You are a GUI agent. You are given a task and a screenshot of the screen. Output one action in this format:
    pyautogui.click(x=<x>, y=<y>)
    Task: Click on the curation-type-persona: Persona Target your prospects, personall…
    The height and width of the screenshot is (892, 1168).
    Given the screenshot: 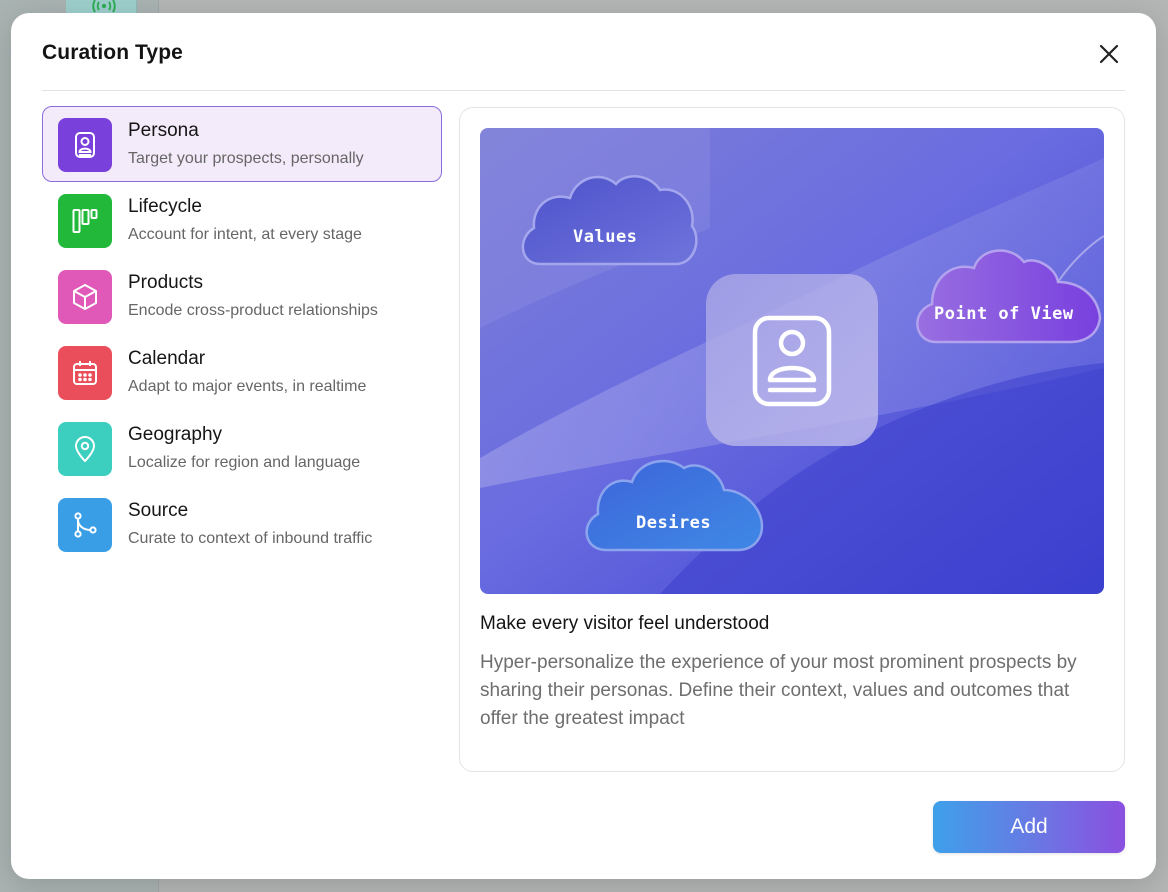 What is the action you would take?
    pyautogui.click(x=242, y=144)
    